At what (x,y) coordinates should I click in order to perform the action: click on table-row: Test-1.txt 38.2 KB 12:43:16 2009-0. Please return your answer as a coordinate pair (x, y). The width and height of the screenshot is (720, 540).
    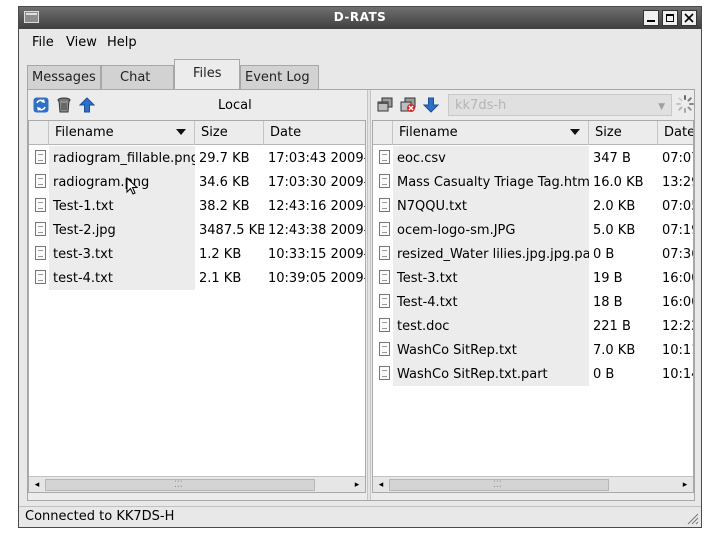
    Looking at the image, I should click on (197, 206).